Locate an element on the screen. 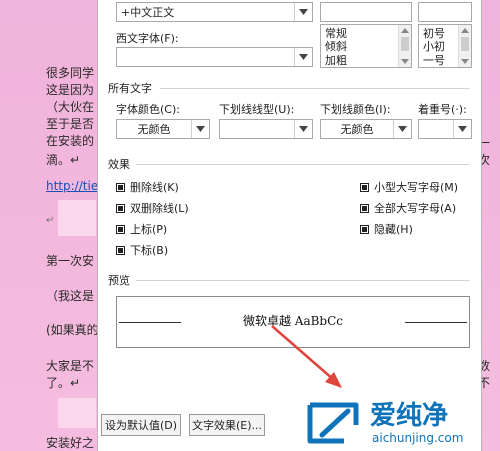  arrow-shaft is located at coordinates (303, 353).